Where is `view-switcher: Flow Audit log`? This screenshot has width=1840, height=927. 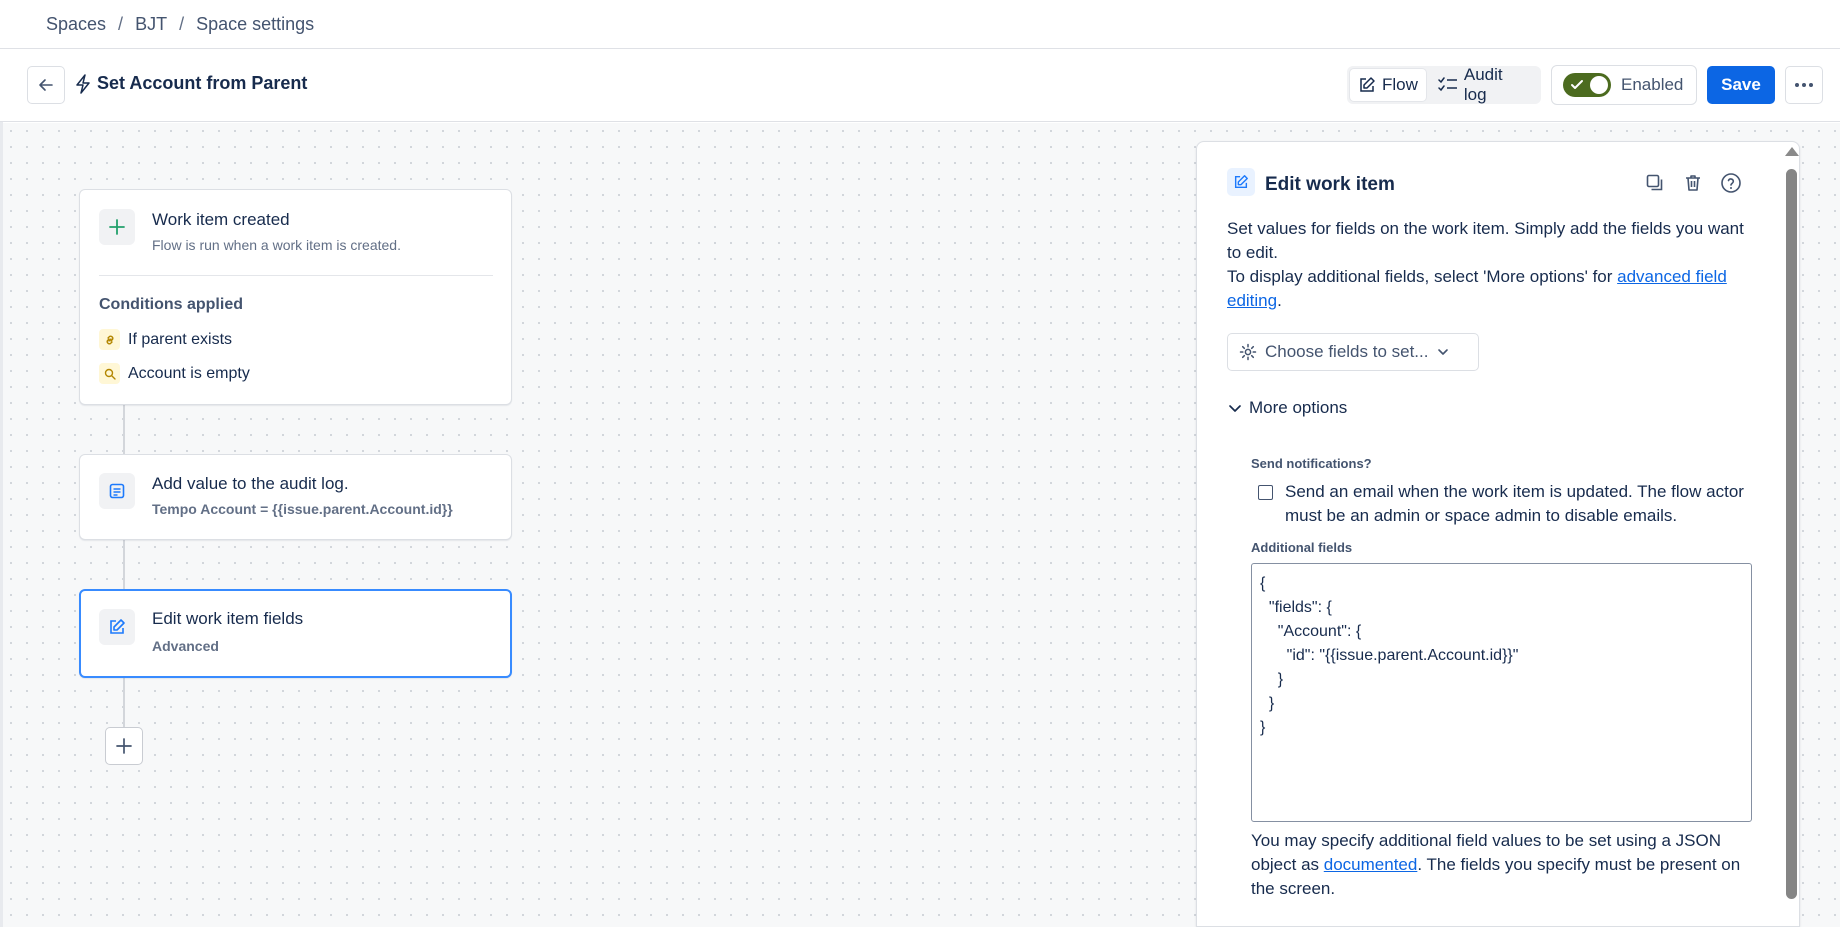 view-switcher: Flow Audit log is located at coordinates (1444, 84).